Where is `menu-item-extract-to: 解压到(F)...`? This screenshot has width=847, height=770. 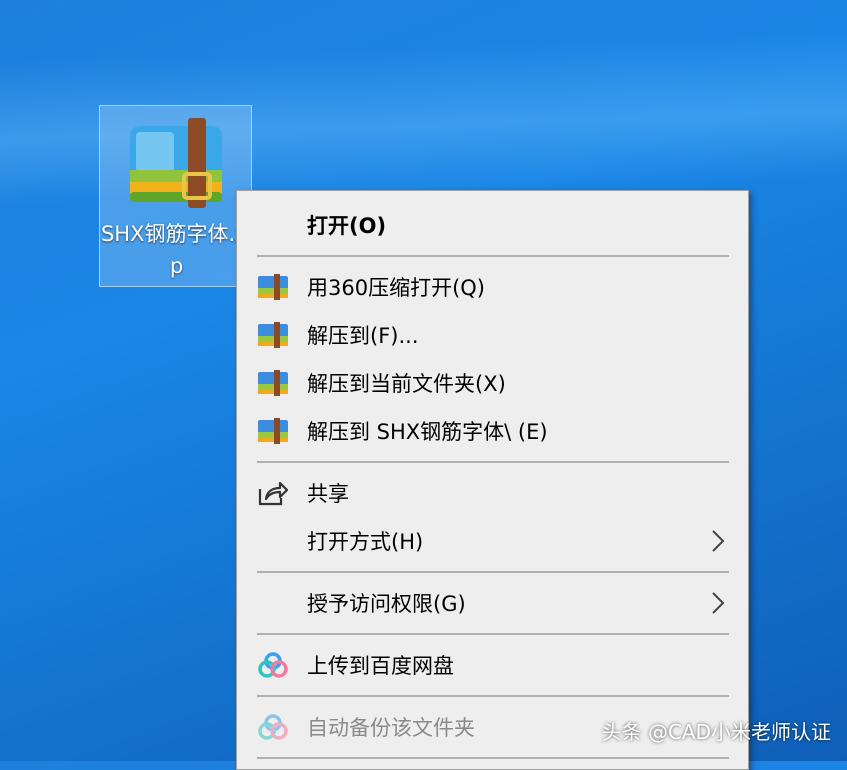
menu-item-extract-to: 解压到(F)... is located at coordinates (492, 335).